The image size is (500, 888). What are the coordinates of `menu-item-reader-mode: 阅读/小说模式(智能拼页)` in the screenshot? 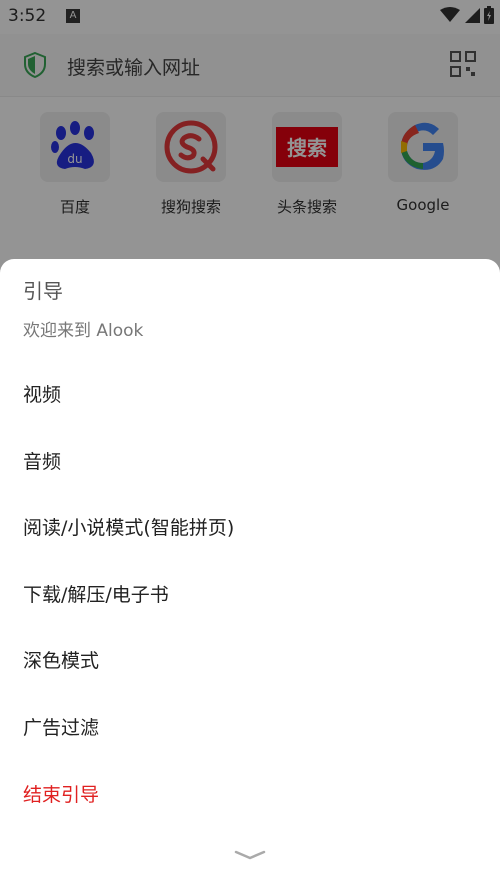 It's located at (250, 526).